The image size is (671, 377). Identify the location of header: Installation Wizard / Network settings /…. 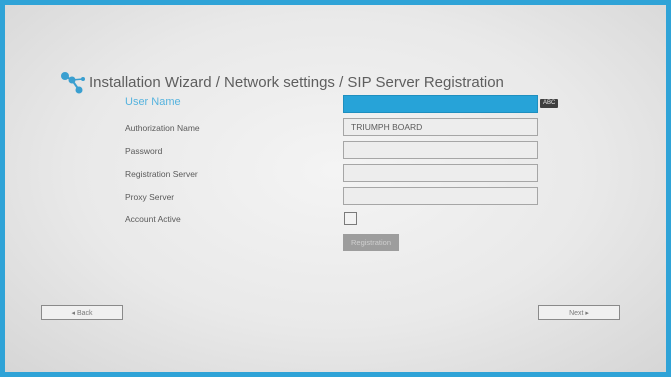
(281, 82).